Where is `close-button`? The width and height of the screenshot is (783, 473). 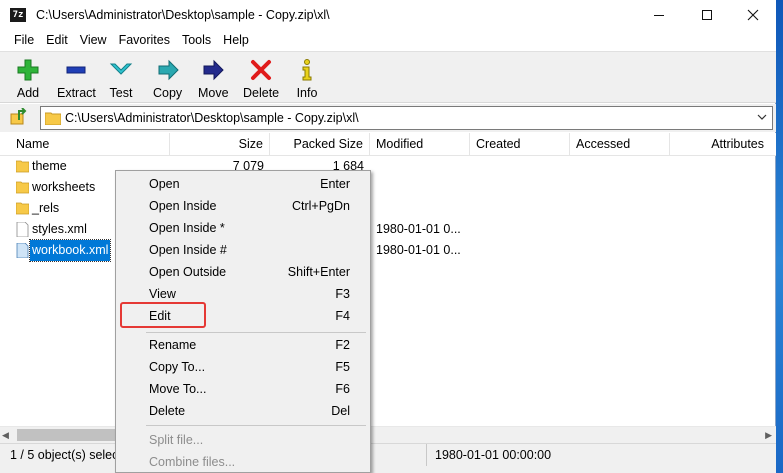
close-button is located at coordinates (753, 15).